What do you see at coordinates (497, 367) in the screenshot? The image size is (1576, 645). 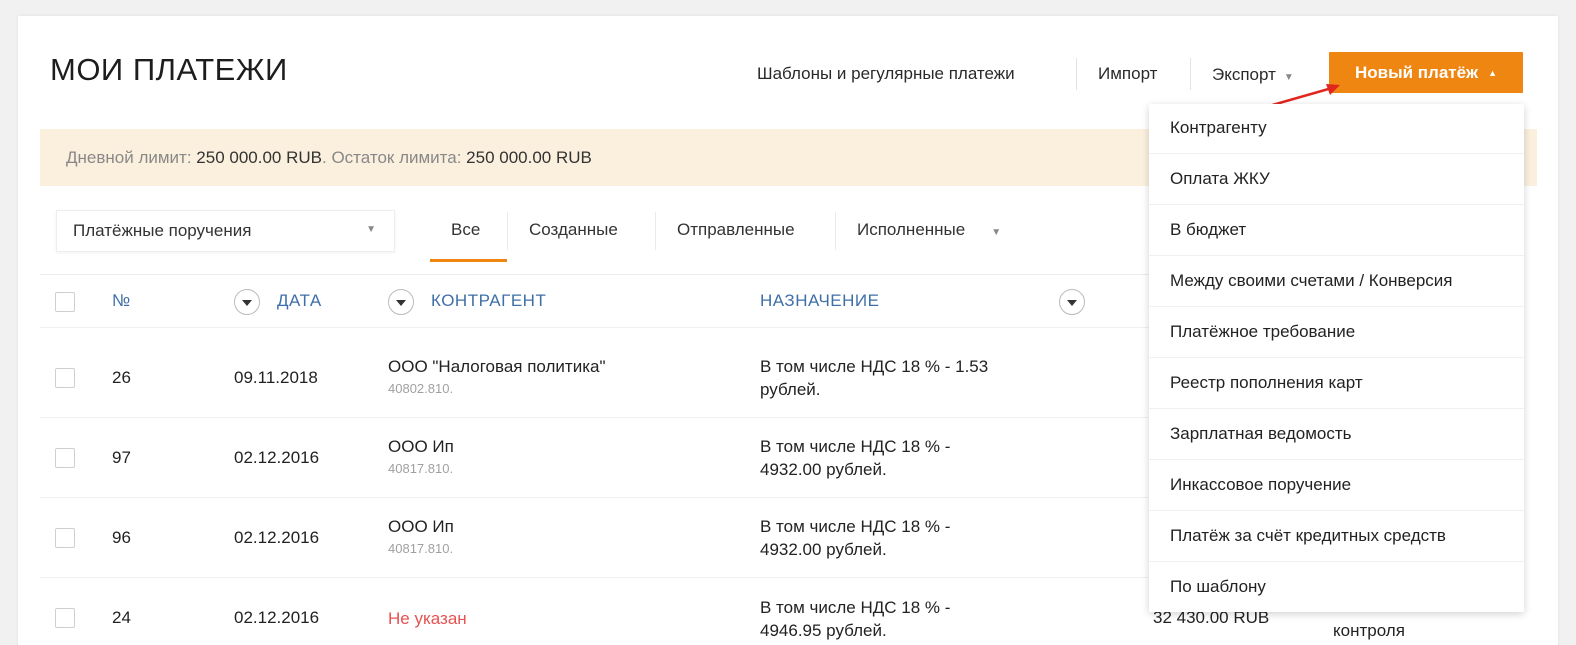 I see `row-counterparty: ООО "Налоговая политика"` at bounding box center [497, 367].